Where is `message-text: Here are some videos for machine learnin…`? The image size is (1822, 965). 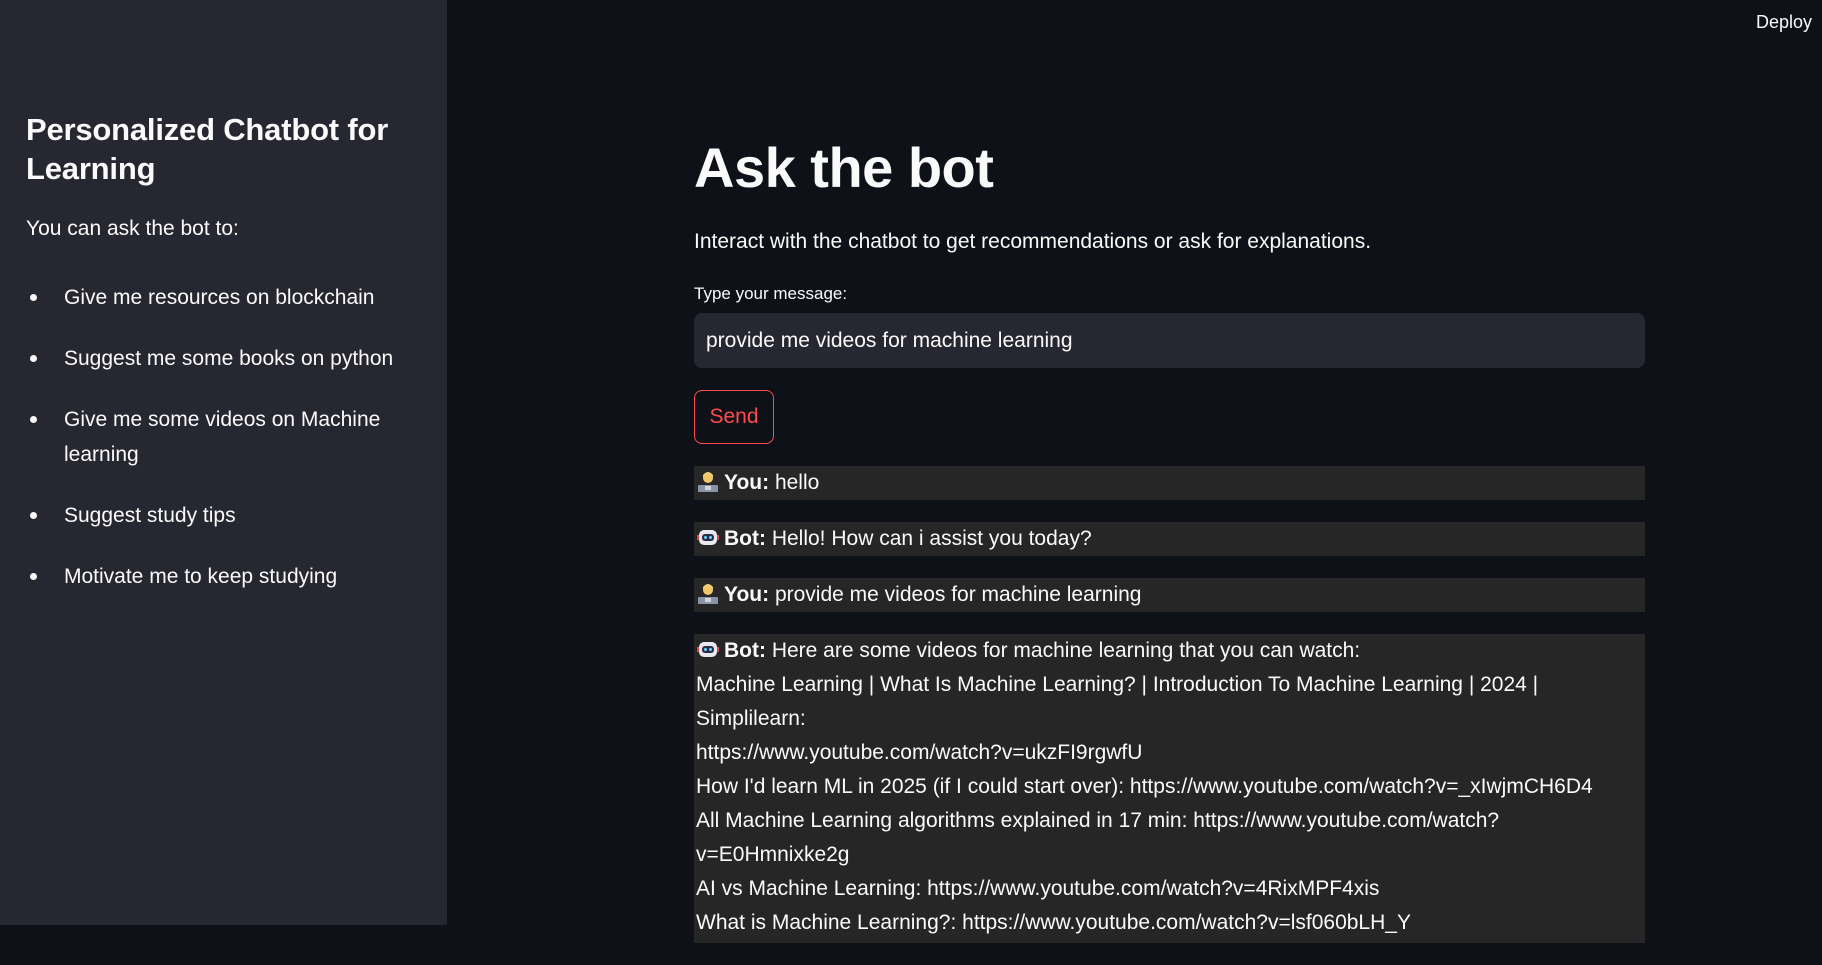
message-text: Here are some videos for machine learnin… is located at coordinates (1066, 650).